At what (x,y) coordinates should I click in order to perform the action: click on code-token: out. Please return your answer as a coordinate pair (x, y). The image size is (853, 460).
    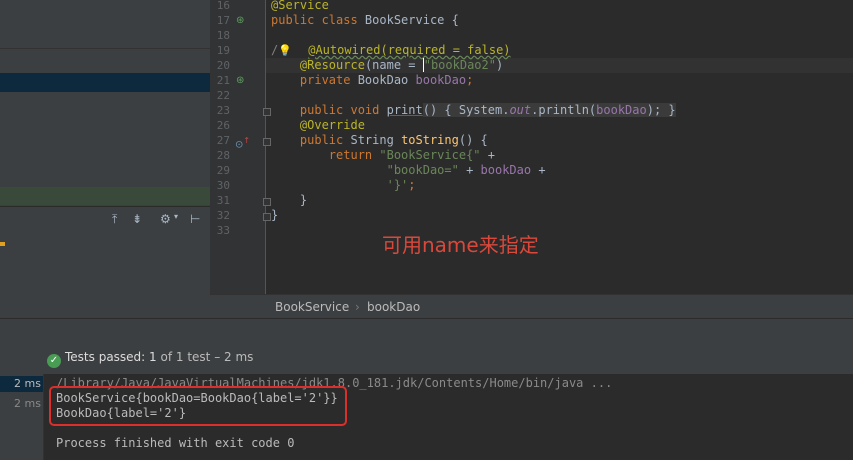
    Looking at the image, I should click on (520, 110).